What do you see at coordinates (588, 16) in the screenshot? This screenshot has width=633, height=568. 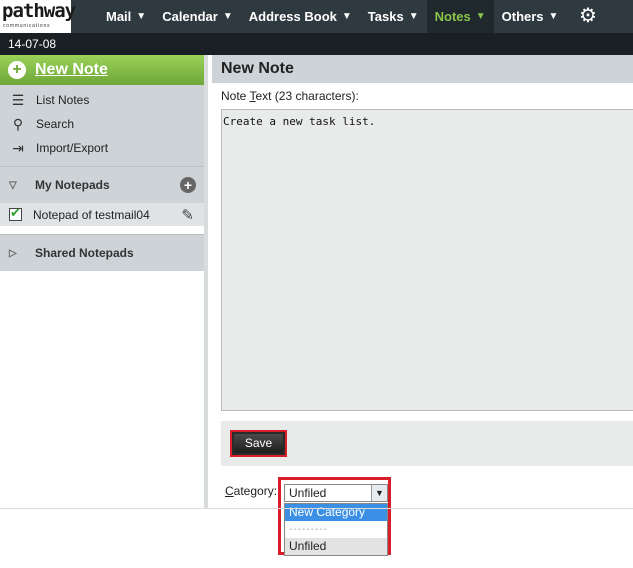 I see `gear-icon: ⚙` at bounding box center [588, 16].